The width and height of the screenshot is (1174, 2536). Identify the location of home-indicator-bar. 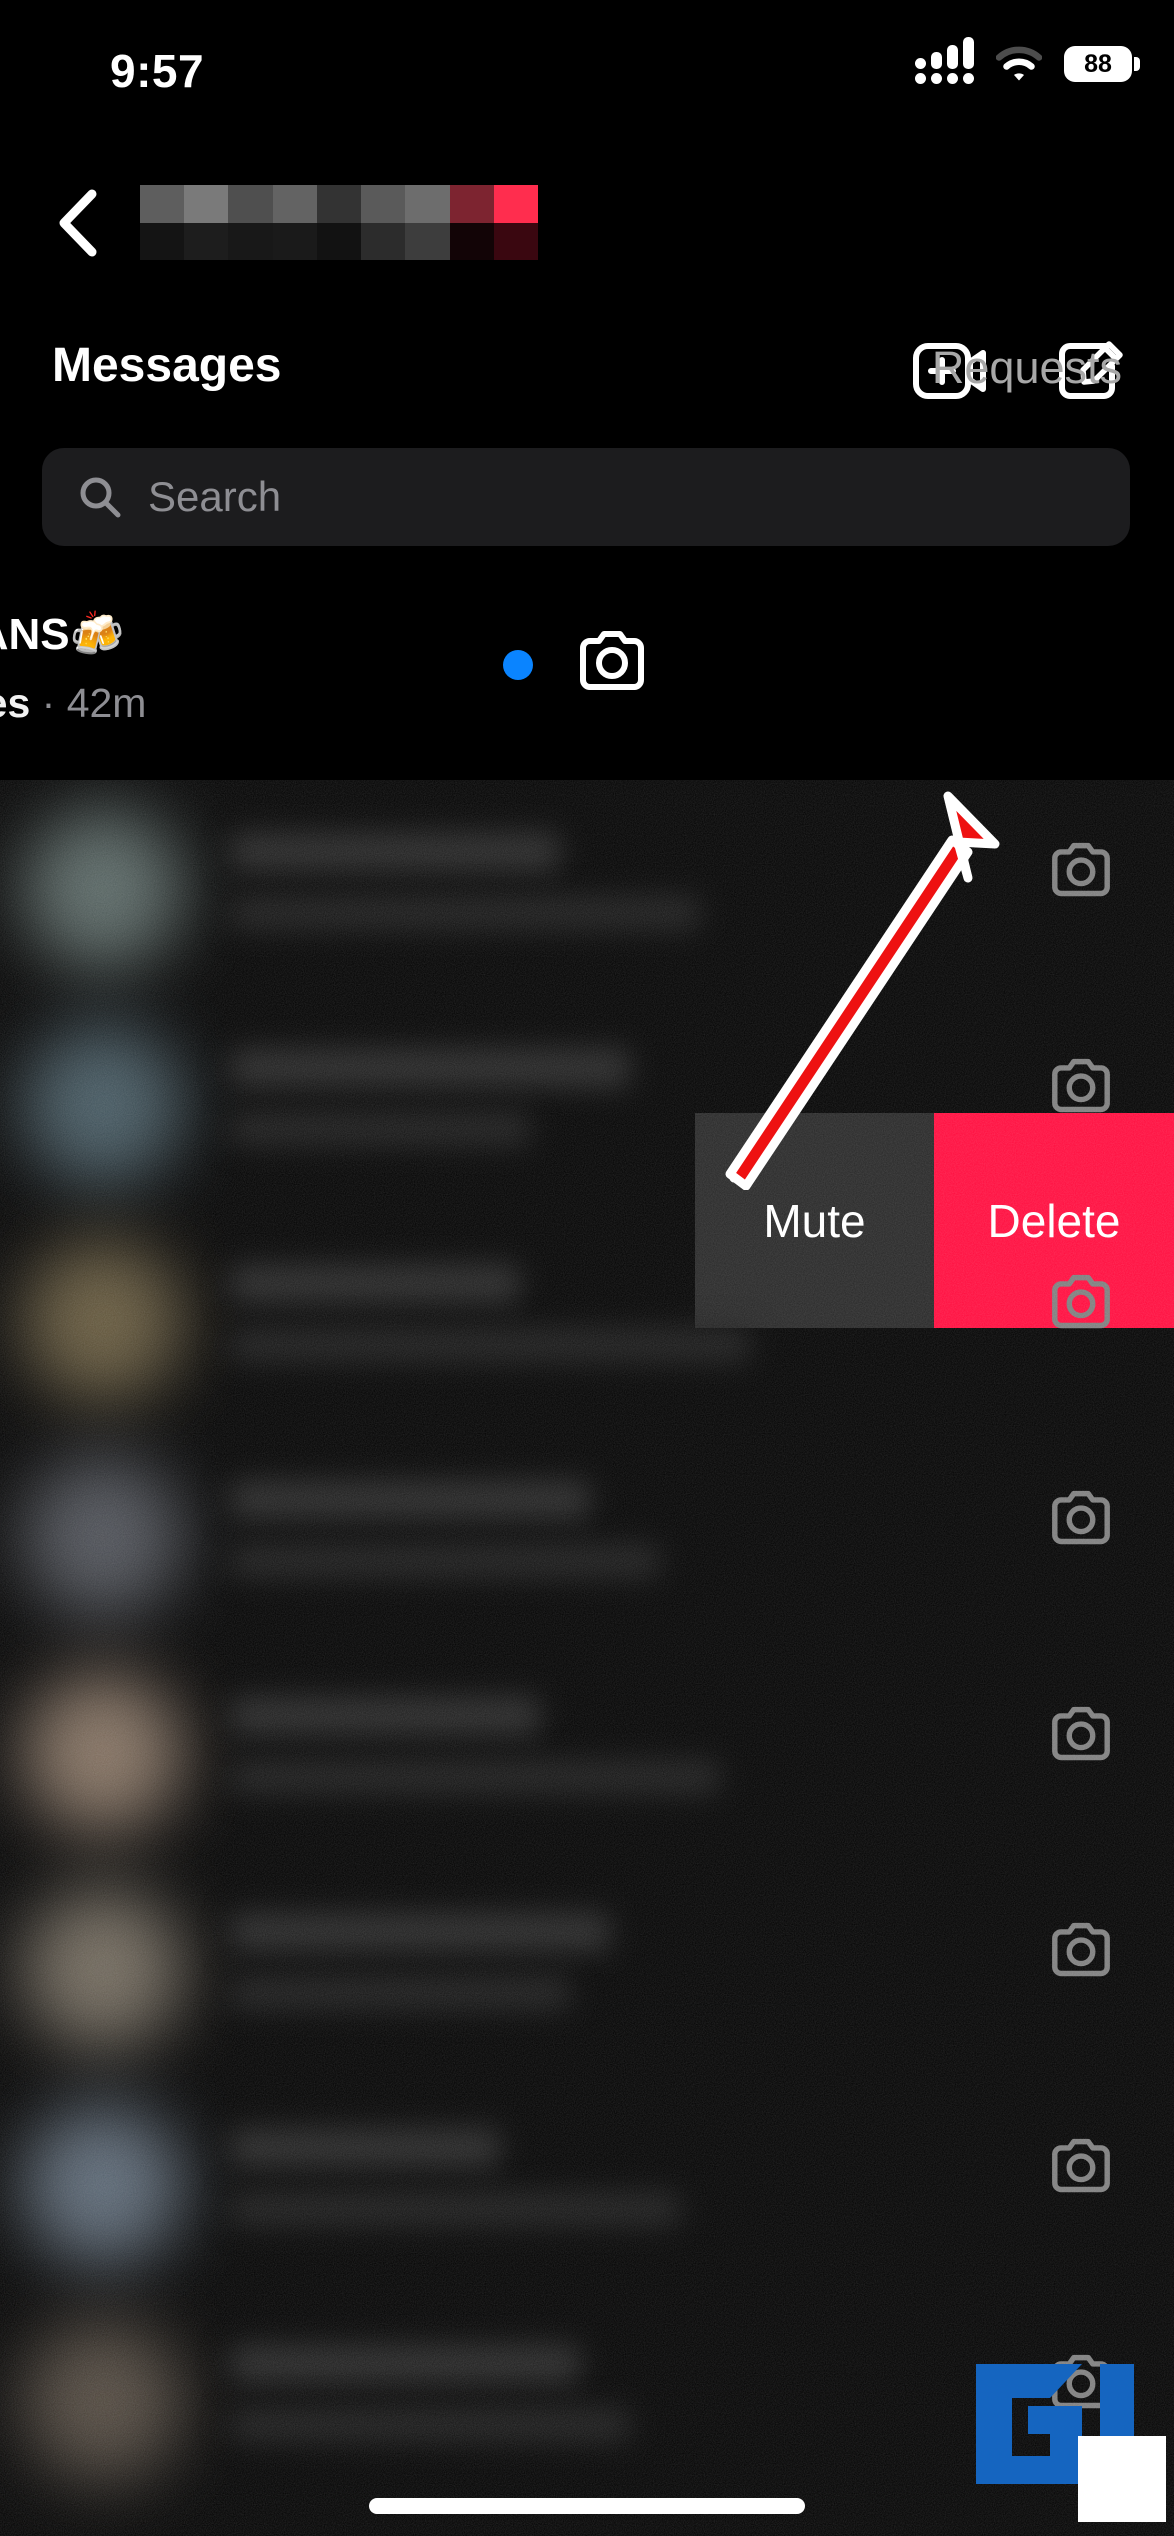
(587, 2506).